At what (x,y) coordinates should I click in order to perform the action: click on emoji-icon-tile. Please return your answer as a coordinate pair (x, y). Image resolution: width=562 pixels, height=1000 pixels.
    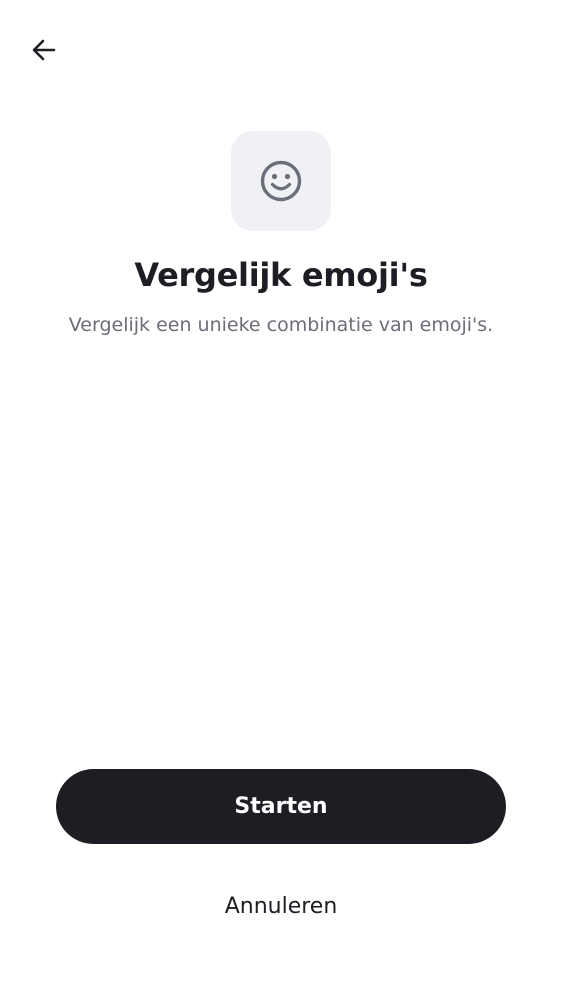
    Looking at the image, I should click on (281, 181).